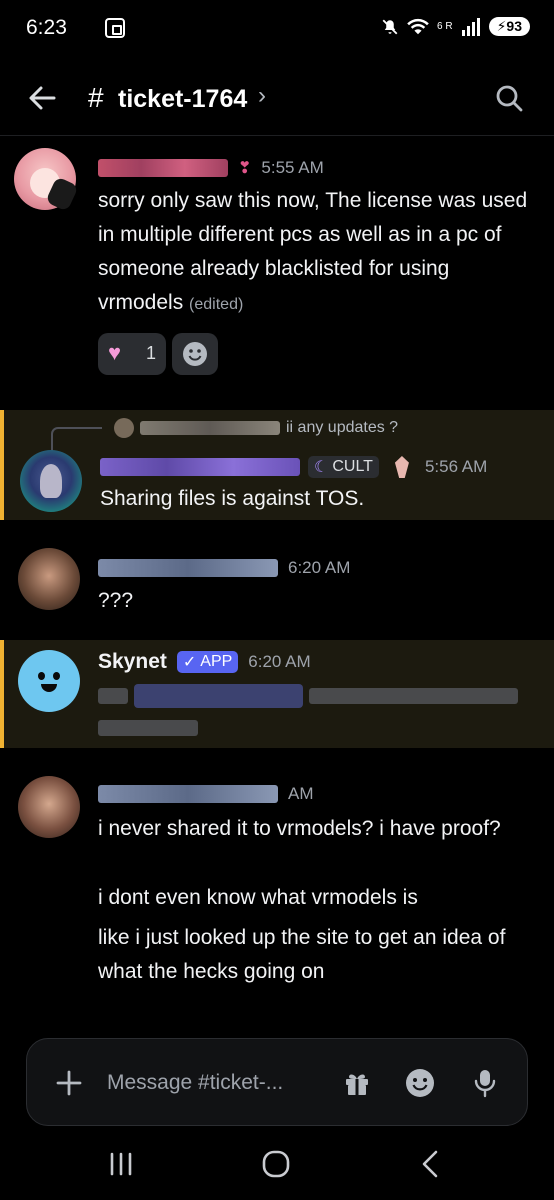 Image resolution: width=554 pixels, height=1200 pixels. I want to click on status-icons: 6 R ⚡93, so click(455, 26).